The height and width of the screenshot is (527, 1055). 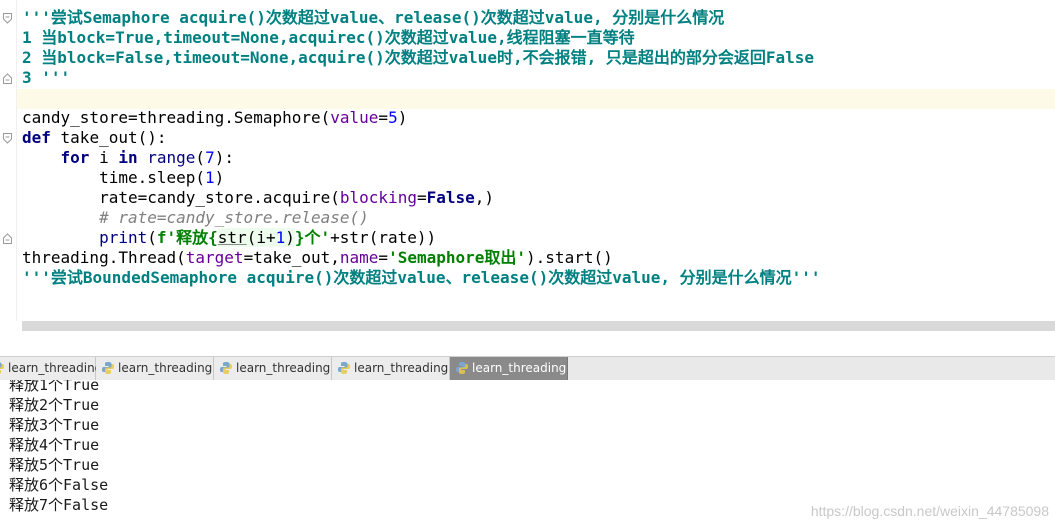 I want to click on code-token-string: 'Semaphore取出', so click(x=457, y=257).